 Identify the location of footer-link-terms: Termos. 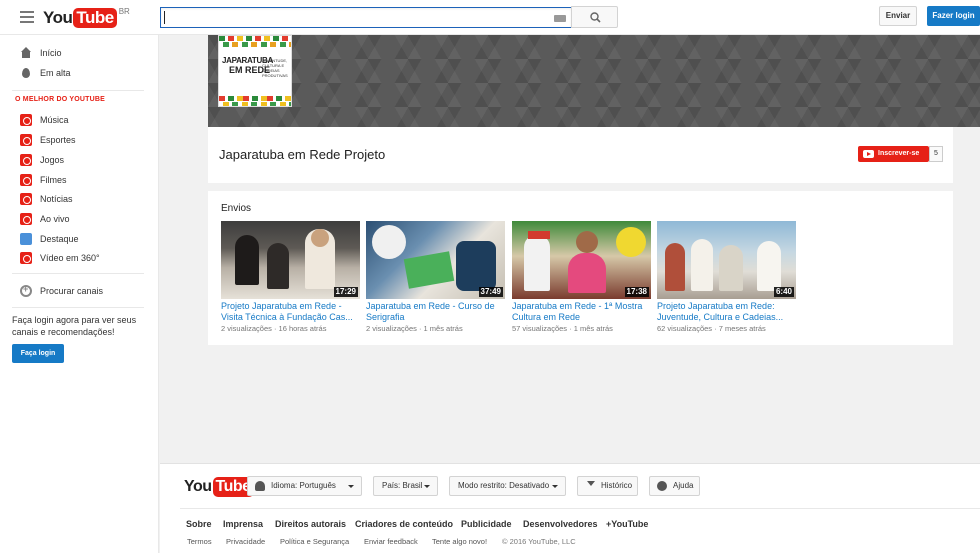
(199, 541).